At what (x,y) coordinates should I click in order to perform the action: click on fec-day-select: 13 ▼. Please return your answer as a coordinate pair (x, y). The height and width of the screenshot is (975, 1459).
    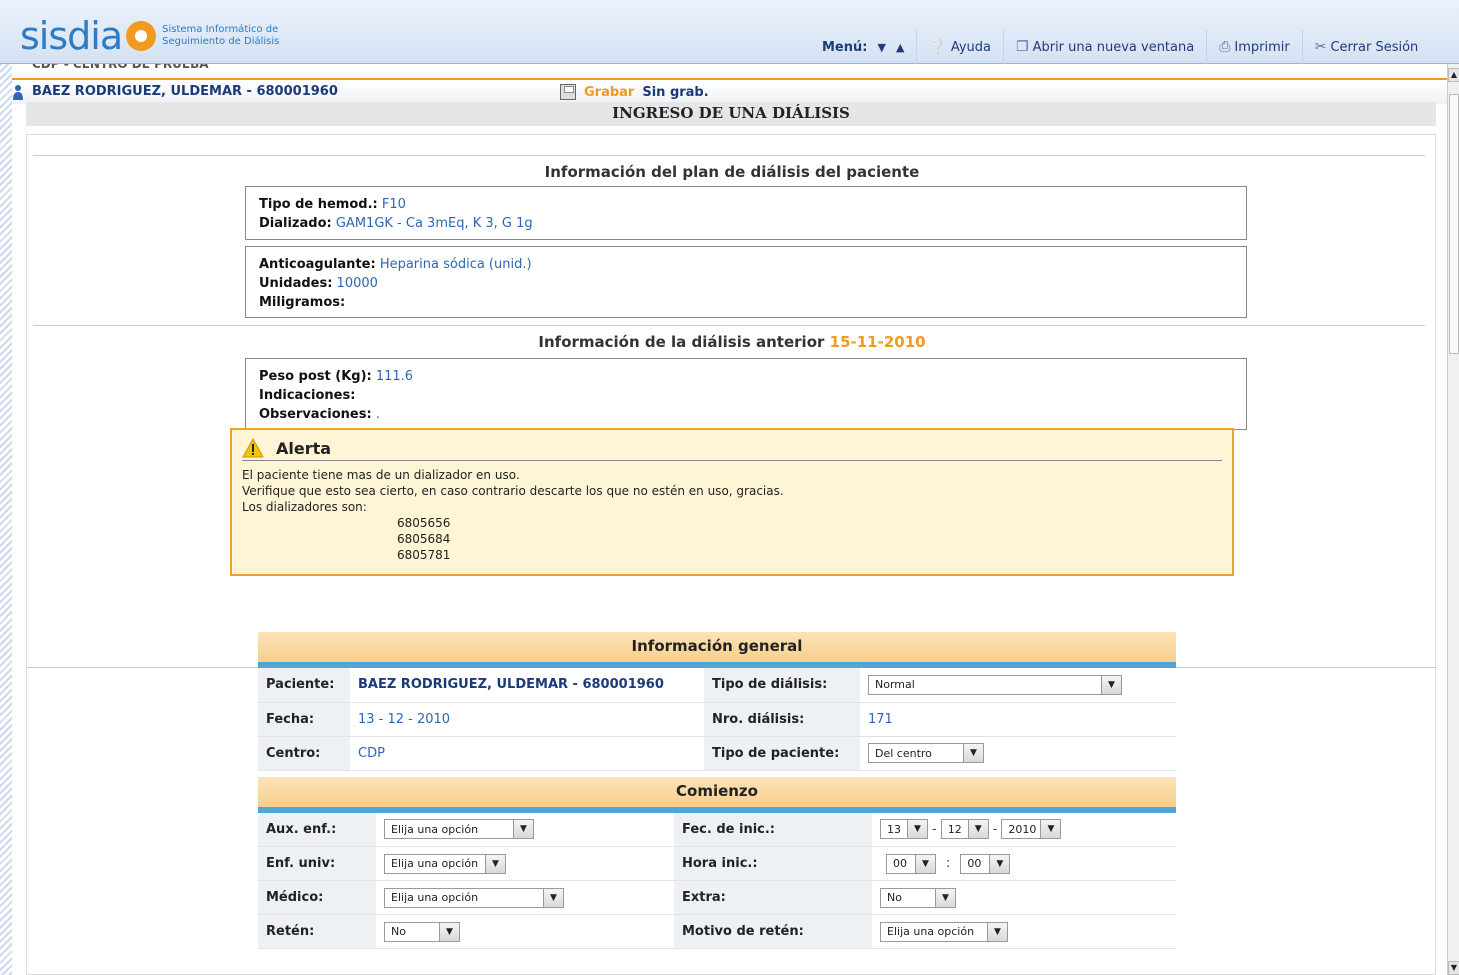
    Looking at the image, I should click on (904, 829).